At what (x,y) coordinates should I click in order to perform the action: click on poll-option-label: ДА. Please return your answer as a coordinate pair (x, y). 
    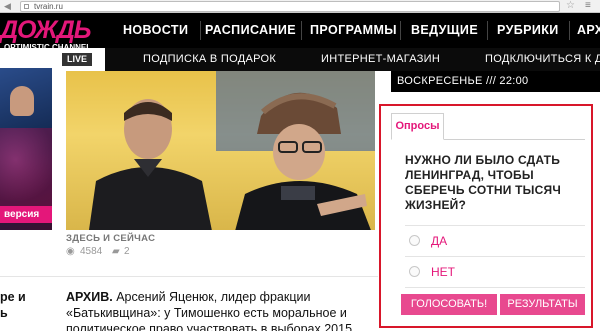
    Looking at the image, I should click on (439, 241).